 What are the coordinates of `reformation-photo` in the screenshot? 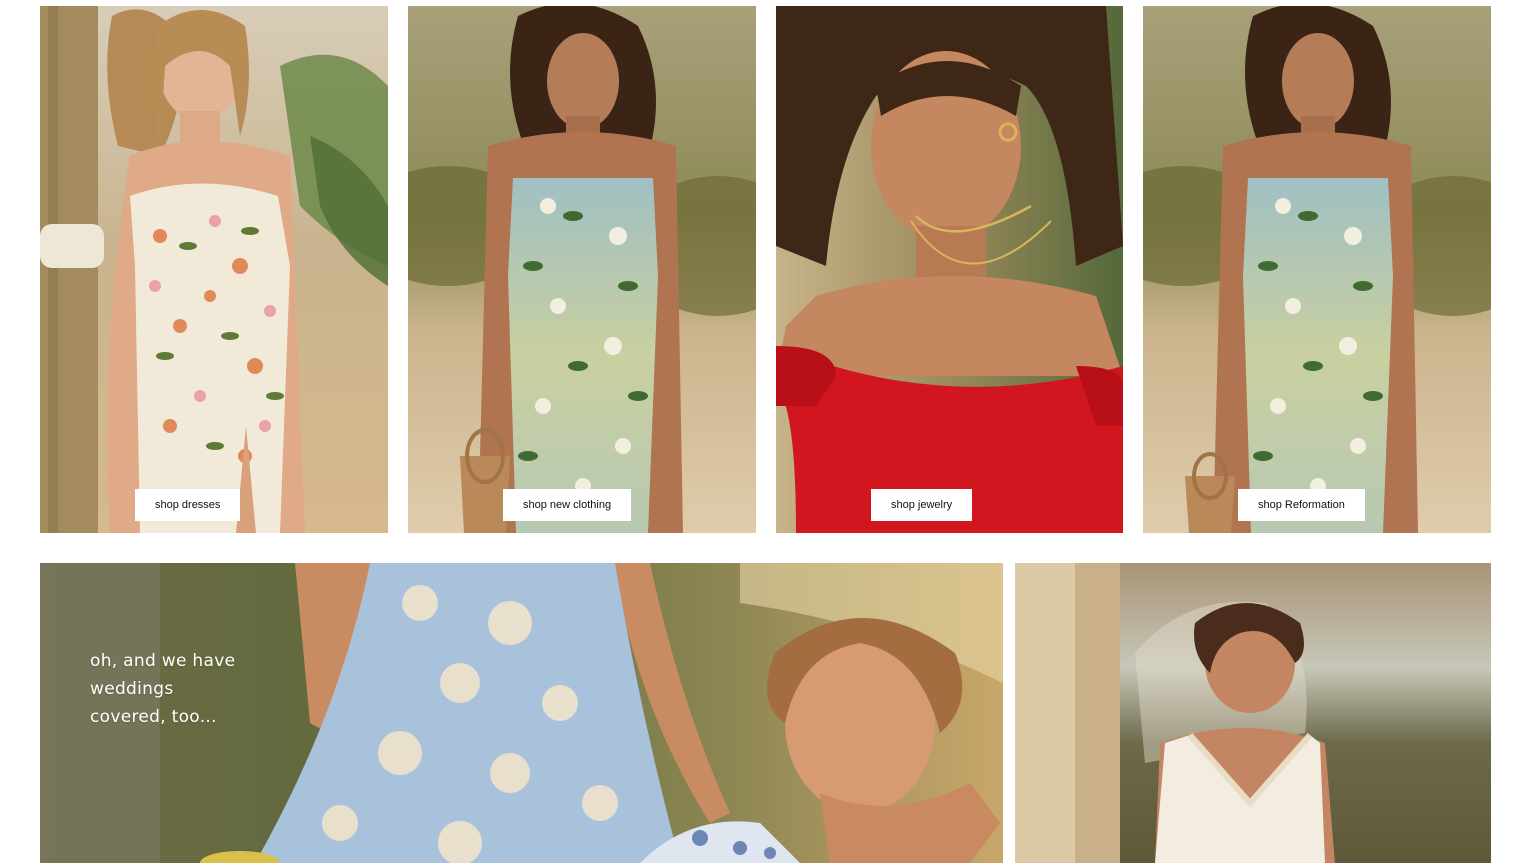 It's located at (1317, 269).